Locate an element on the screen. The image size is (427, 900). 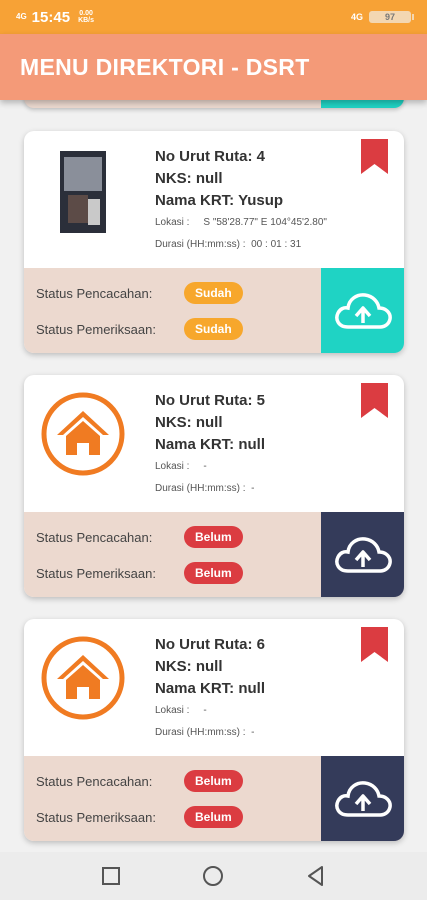
durasi-value: 00 : 01 : 31 is located at coordinates (276, 244).